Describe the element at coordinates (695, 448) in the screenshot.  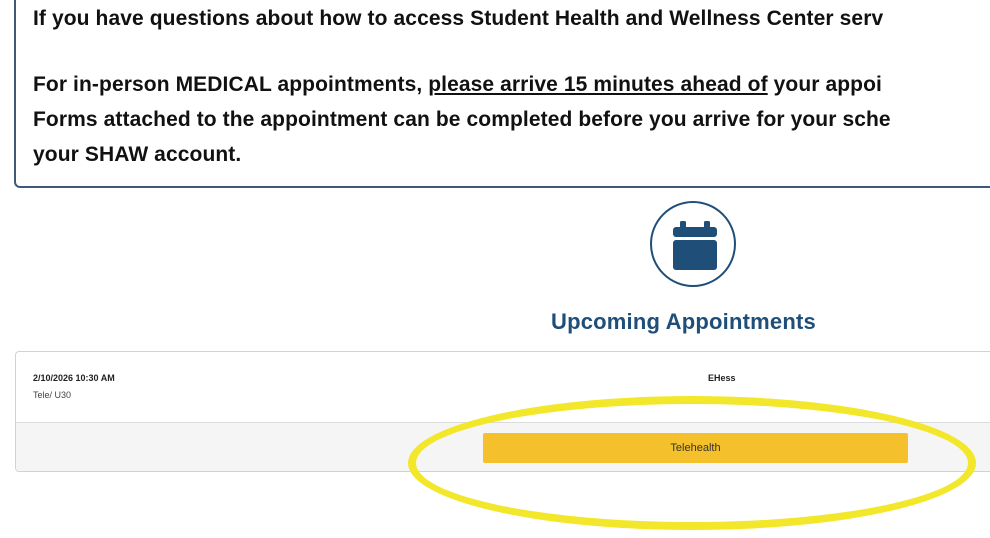
I see `telehealth-button: Telehealth` at that location.